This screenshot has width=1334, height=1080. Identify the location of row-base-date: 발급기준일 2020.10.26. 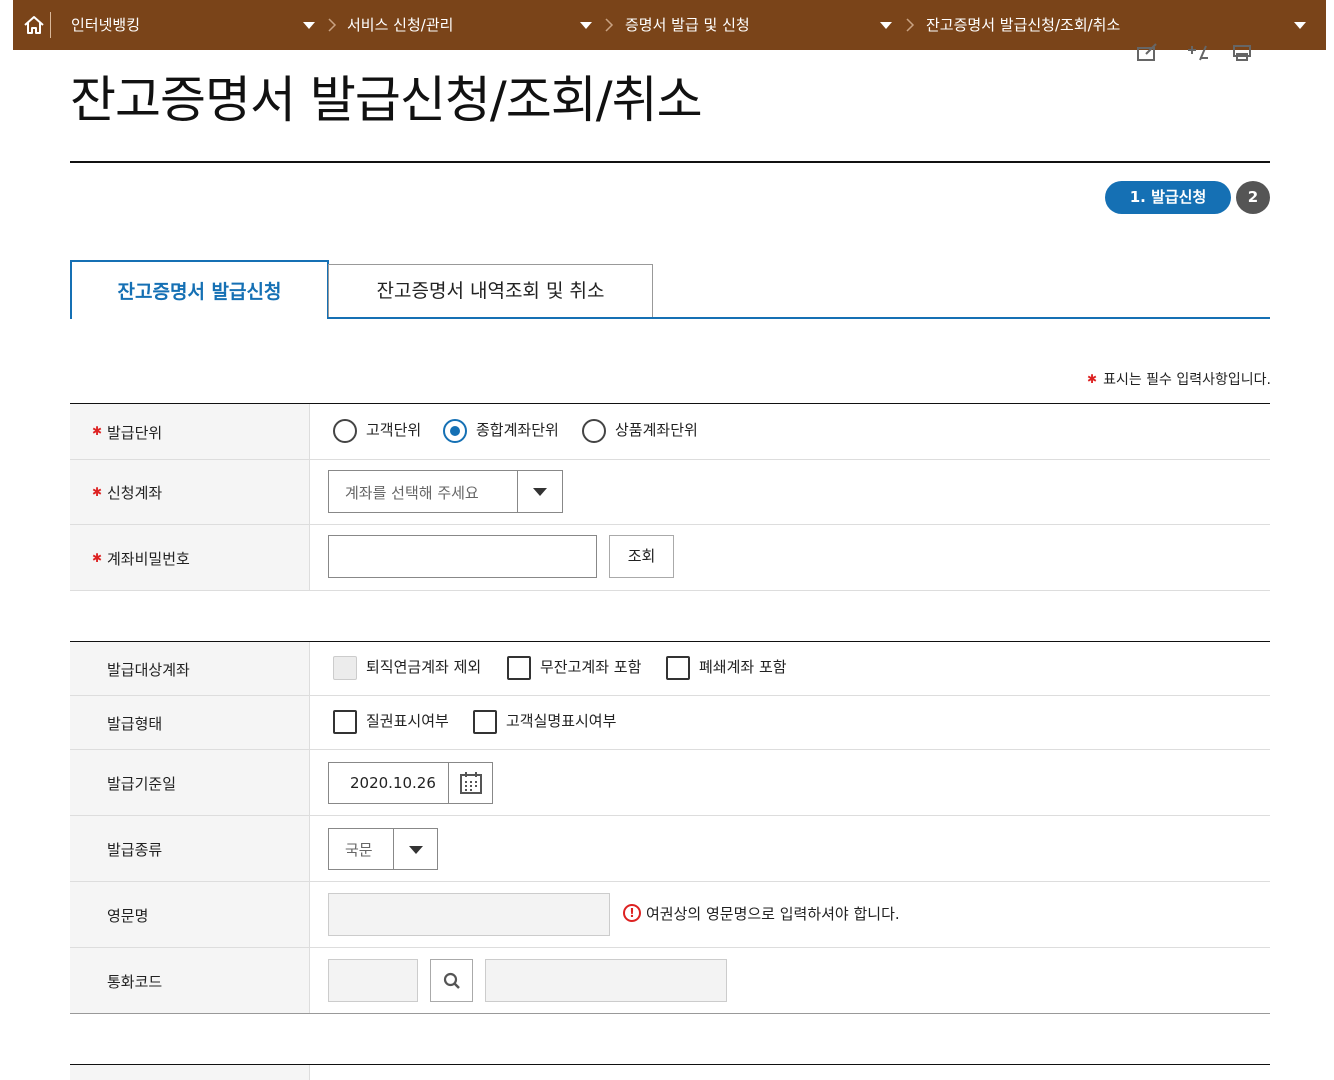
(670, 783).